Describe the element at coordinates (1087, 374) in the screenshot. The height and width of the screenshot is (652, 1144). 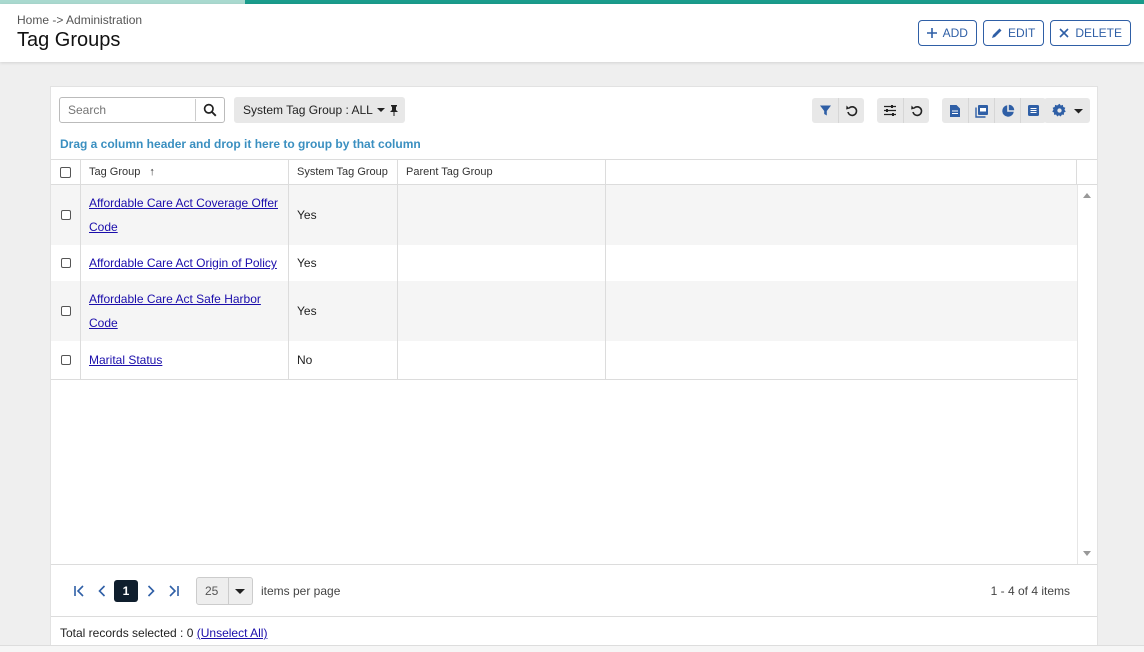
I see `vertical-scrollbar` at that location.